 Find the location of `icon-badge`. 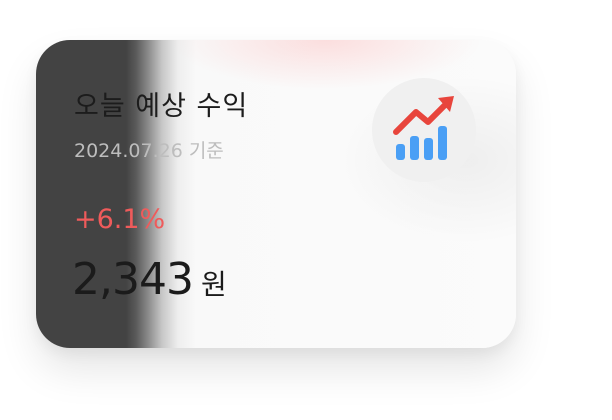

icon-badge is located at coordinates (424, 130).